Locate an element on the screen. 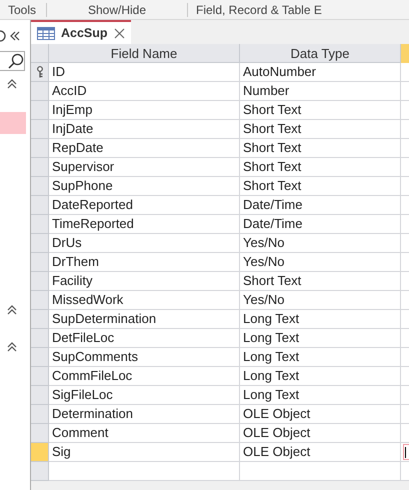  field-name-cell: SupDetermination is located at coordinates (144, 319).